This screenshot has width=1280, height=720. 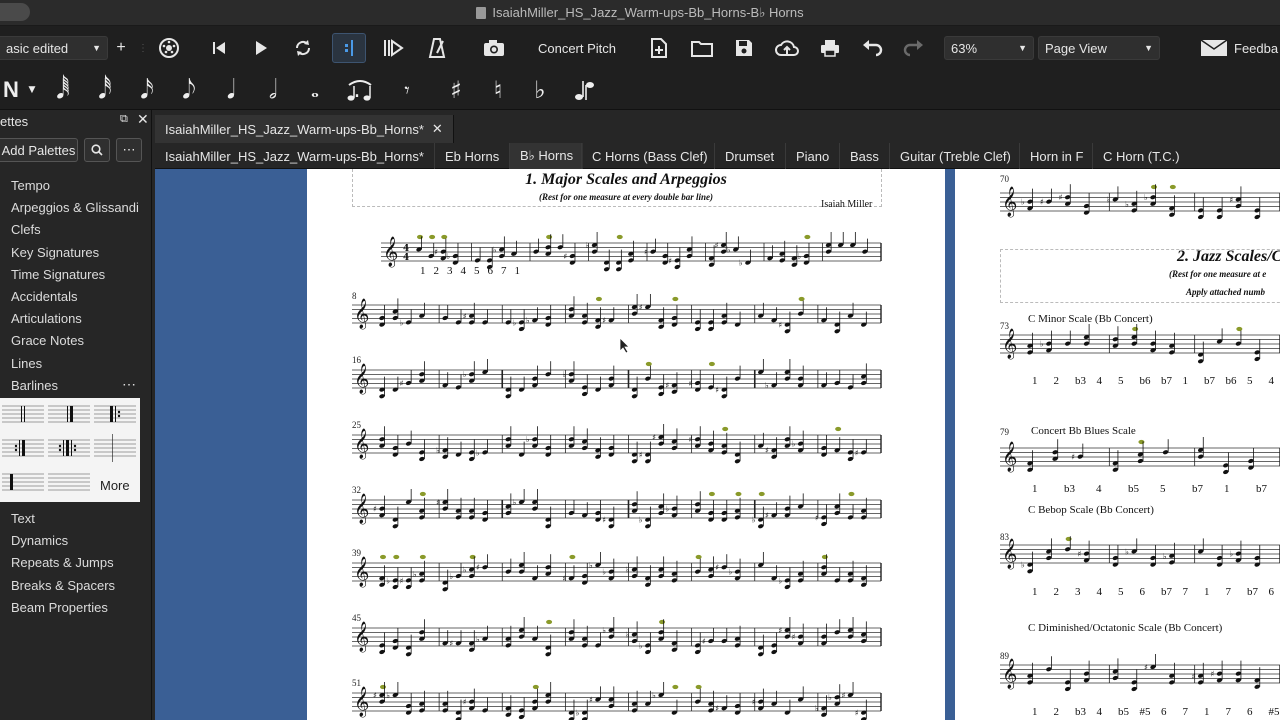 I want to click on cloud-upload-icon, so click(x=787, y=48).